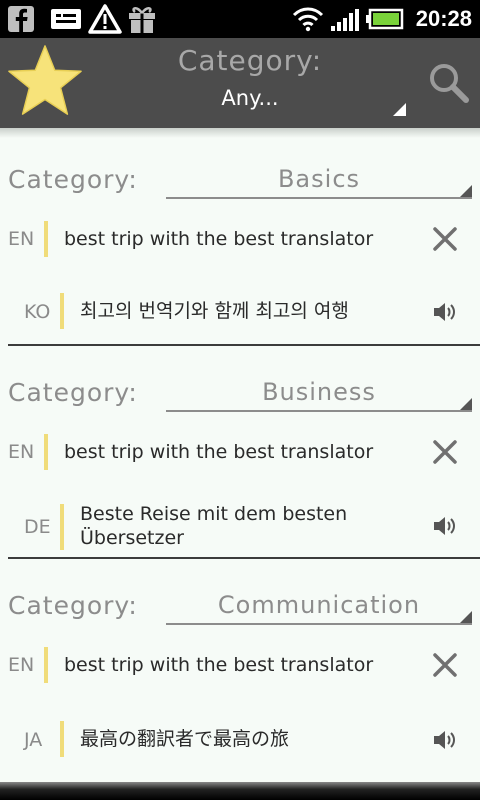 The image size is (480, 800). Describe the element at coordinates (45, 81) in the screenshot. I see `favorites-star-icon` at that location.